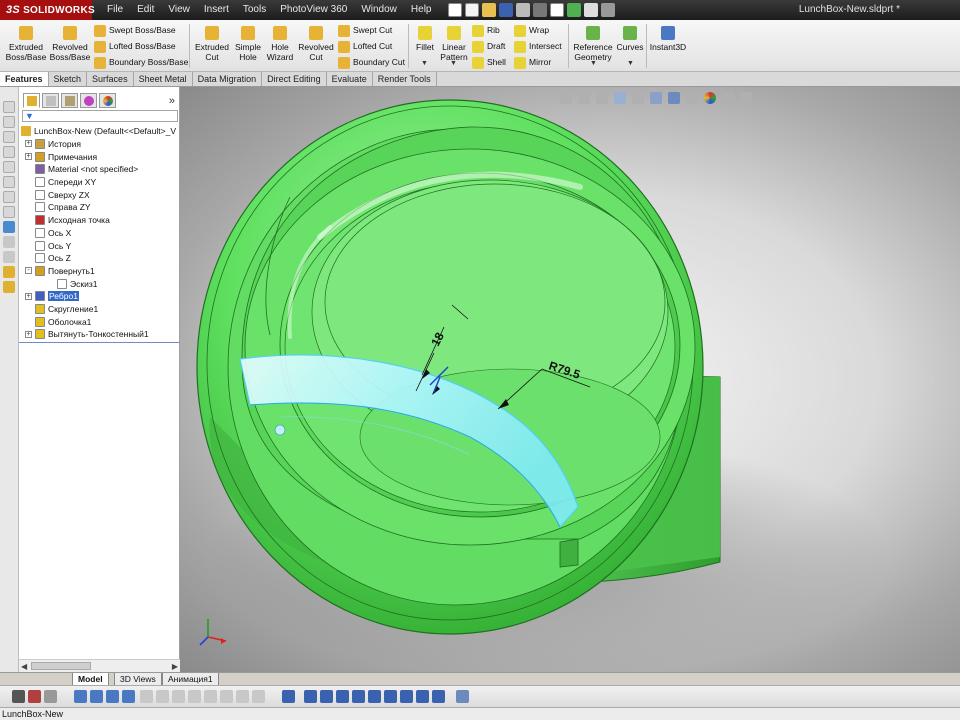 This screenshot has width=960, height=720. What do you see at coordinates (288, 696) in the screenshot?
I see `triad-move-icon` at bounding box center [288, 696].